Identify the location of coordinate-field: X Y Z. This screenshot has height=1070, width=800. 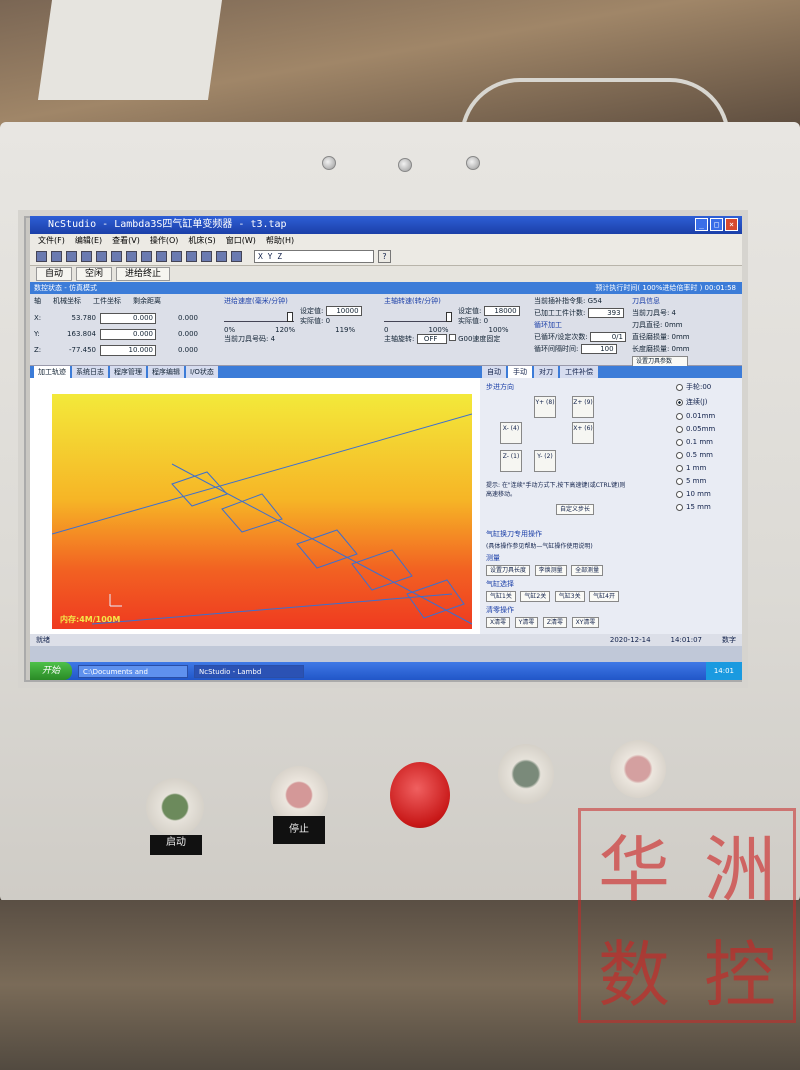
(314, 256).